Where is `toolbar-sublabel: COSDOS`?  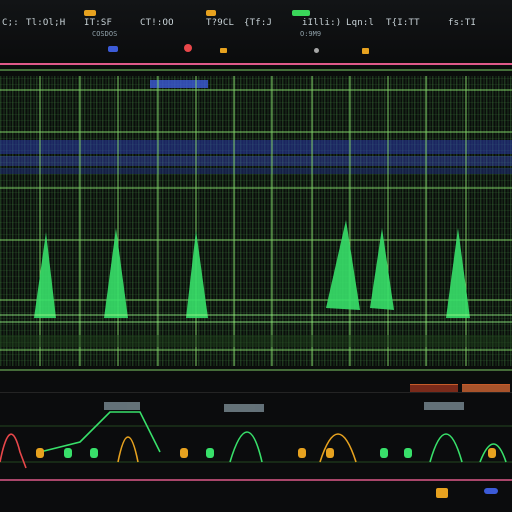 toolbar-sublabel: COSDOS is located at coordinates (105, 34).